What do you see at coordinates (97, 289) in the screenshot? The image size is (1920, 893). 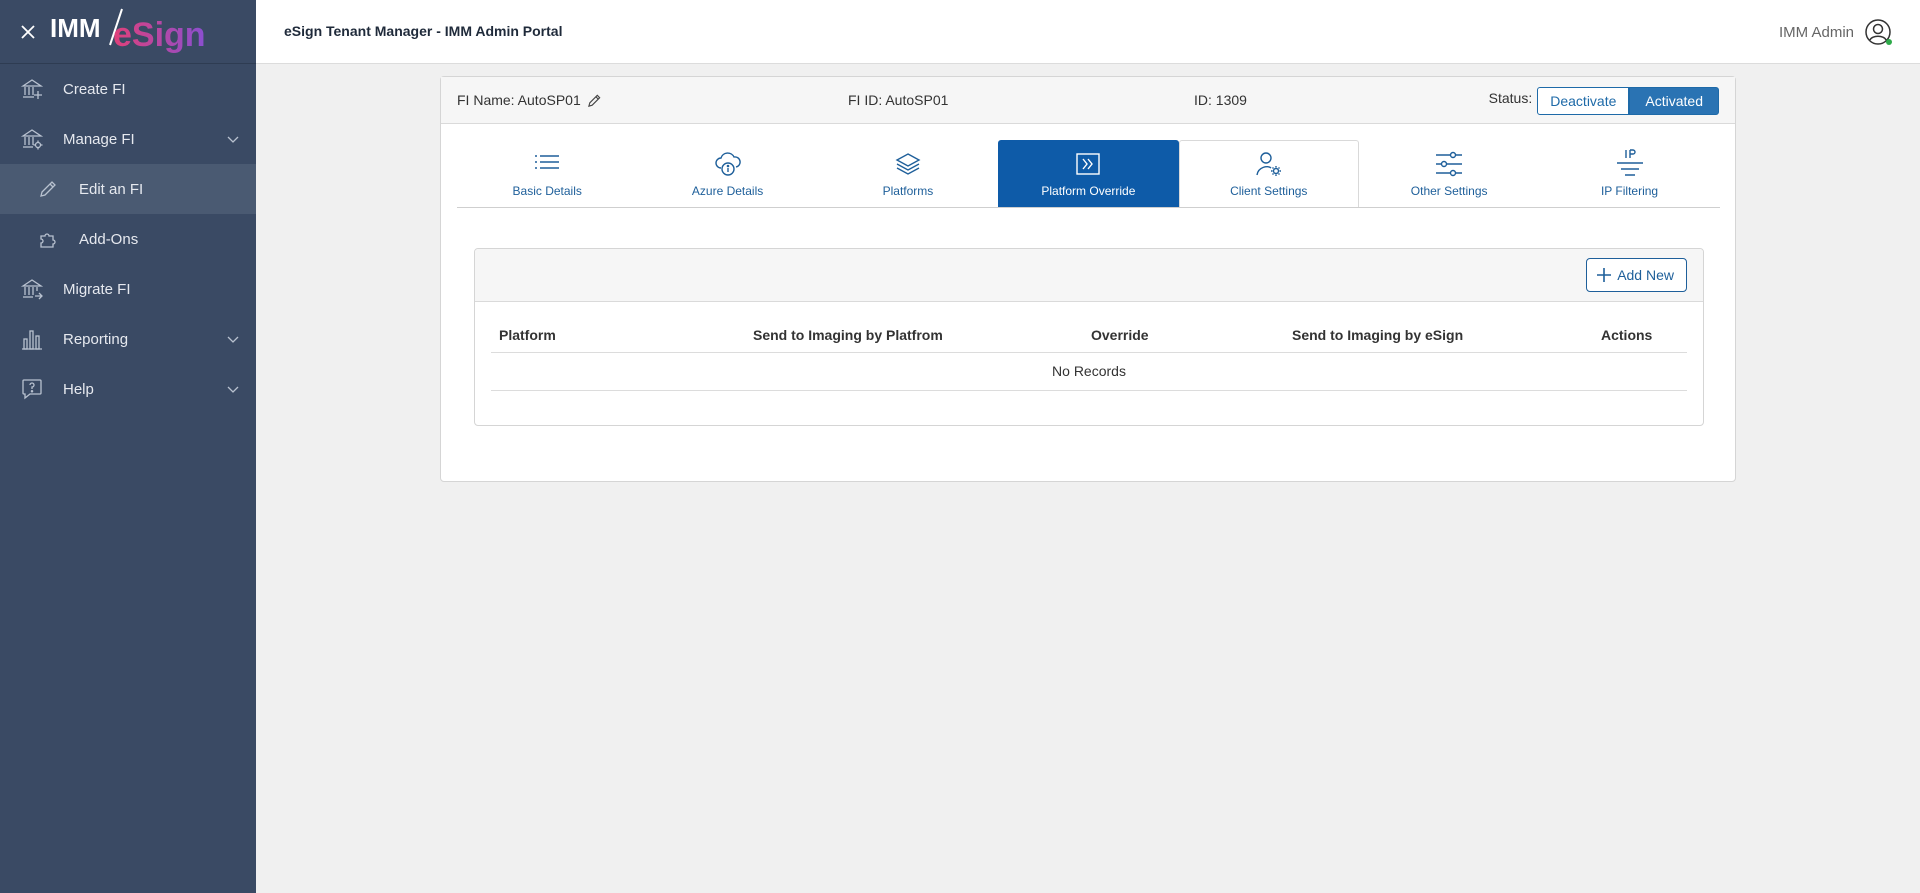 I see `sidebar-item-label: Migrate FI` at bounding box center [97, 289].